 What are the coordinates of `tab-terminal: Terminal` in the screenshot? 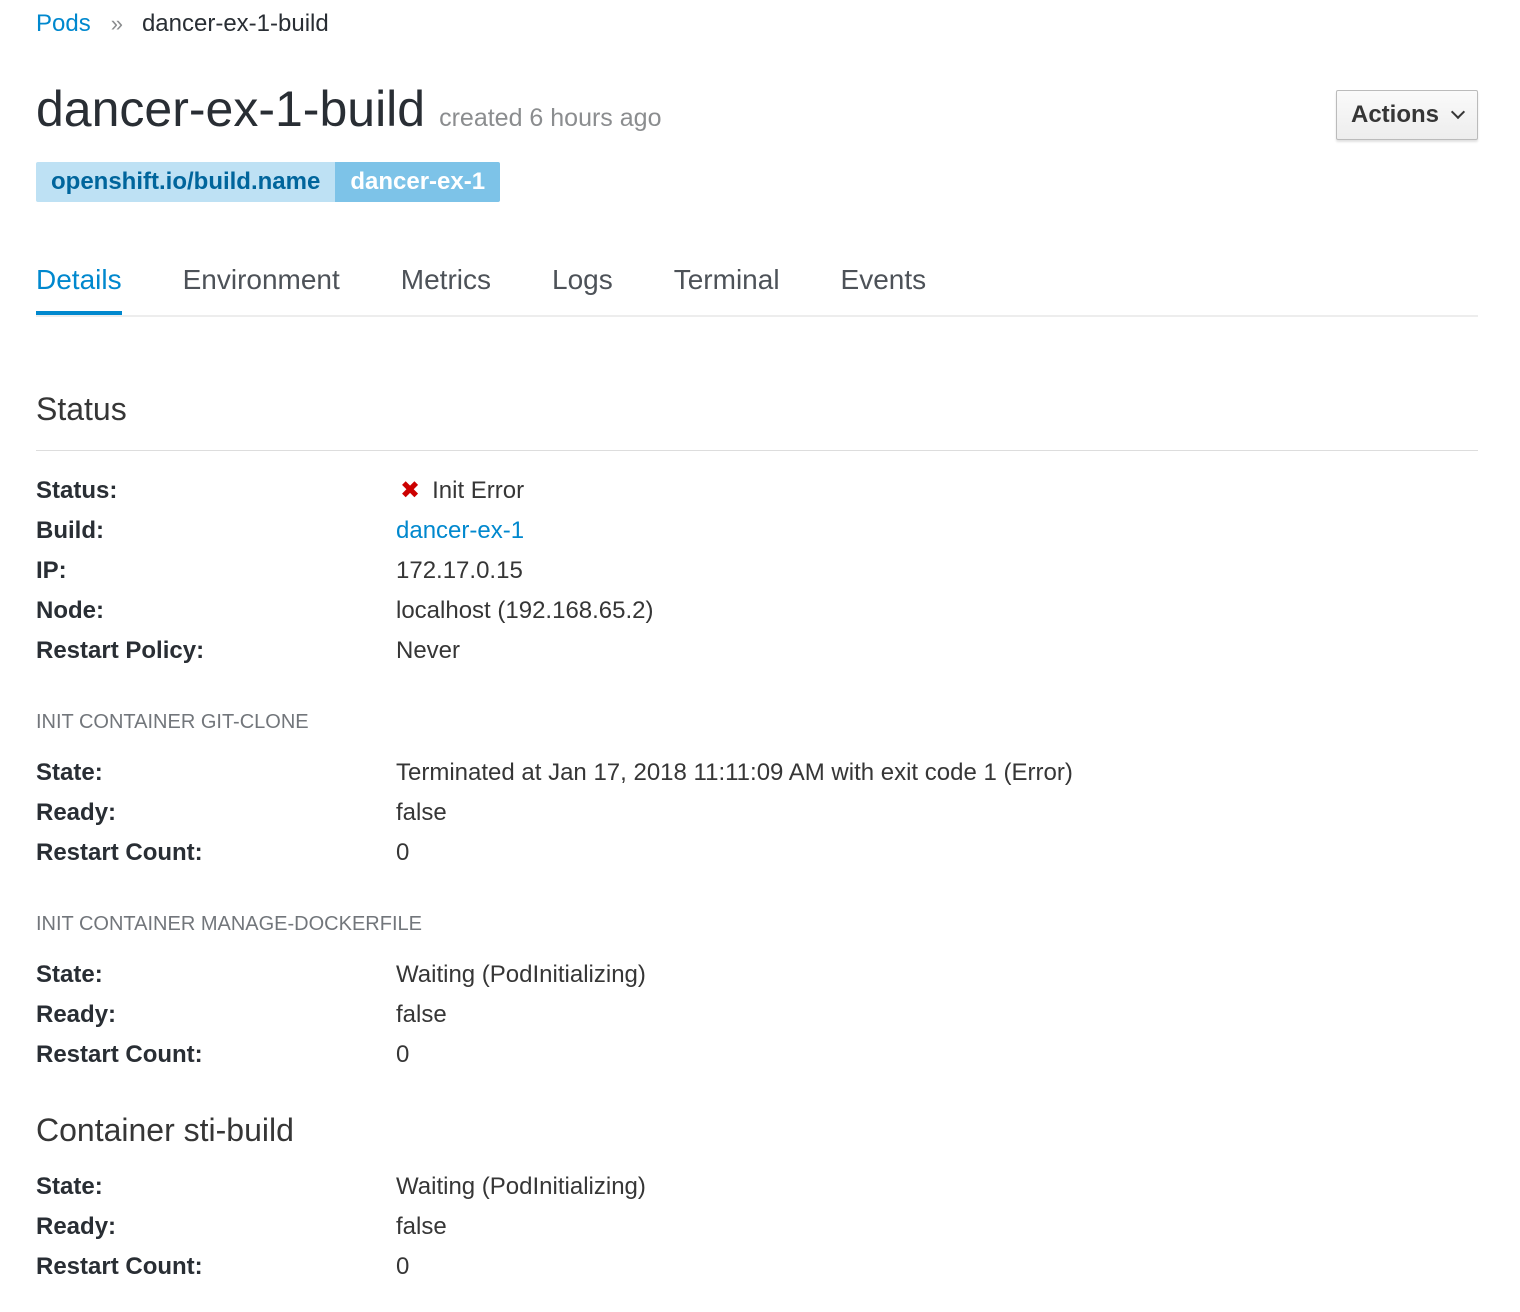 It's located at (727, 286).